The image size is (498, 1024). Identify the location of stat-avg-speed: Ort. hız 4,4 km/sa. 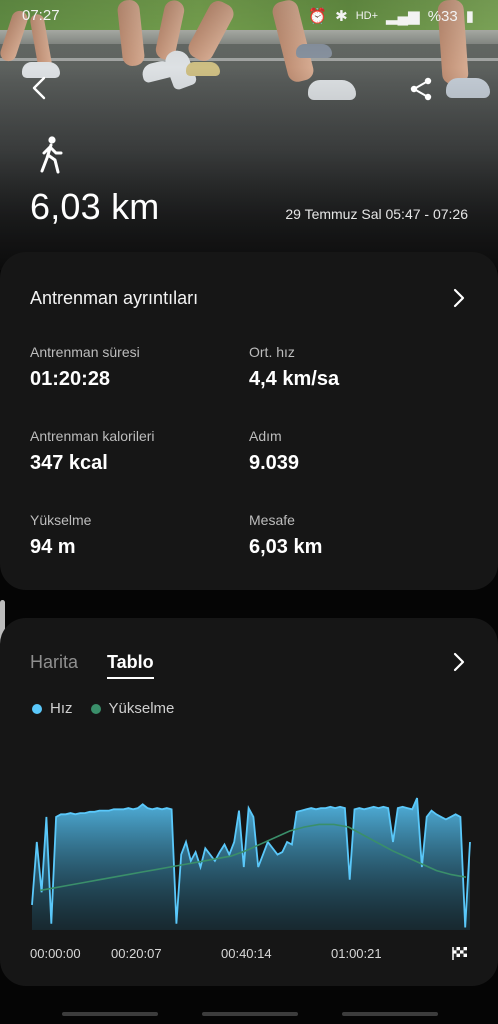
(294, 367).